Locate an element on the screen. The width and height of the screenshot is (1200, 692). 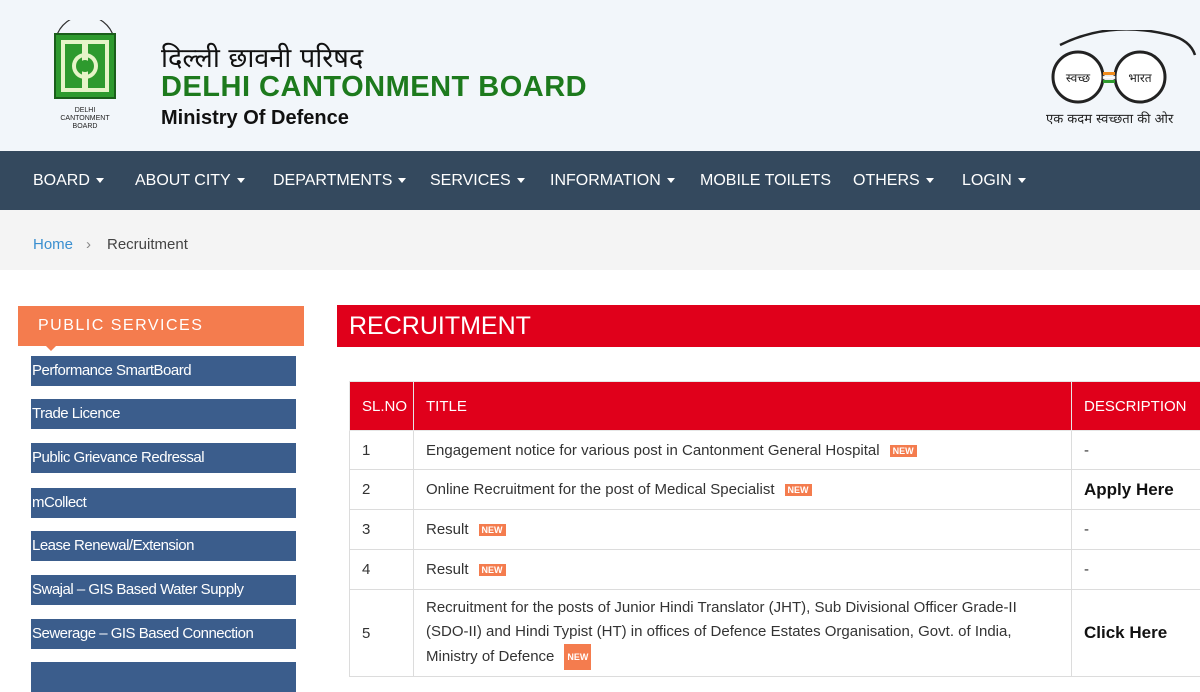
nav-about-city: ABOUT CITY is located at coordinates (190, 180).